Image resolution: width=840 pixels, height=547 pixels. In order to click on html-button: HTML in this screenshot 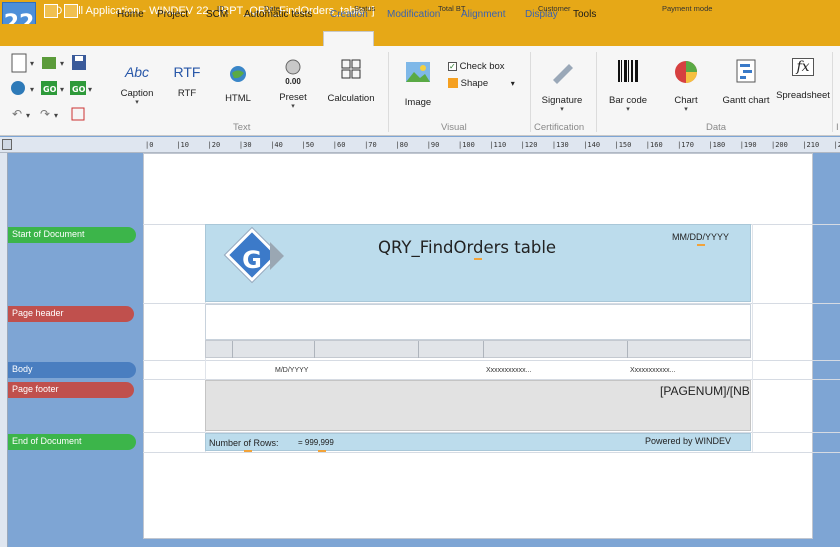, I will do `click(238, 84)`.